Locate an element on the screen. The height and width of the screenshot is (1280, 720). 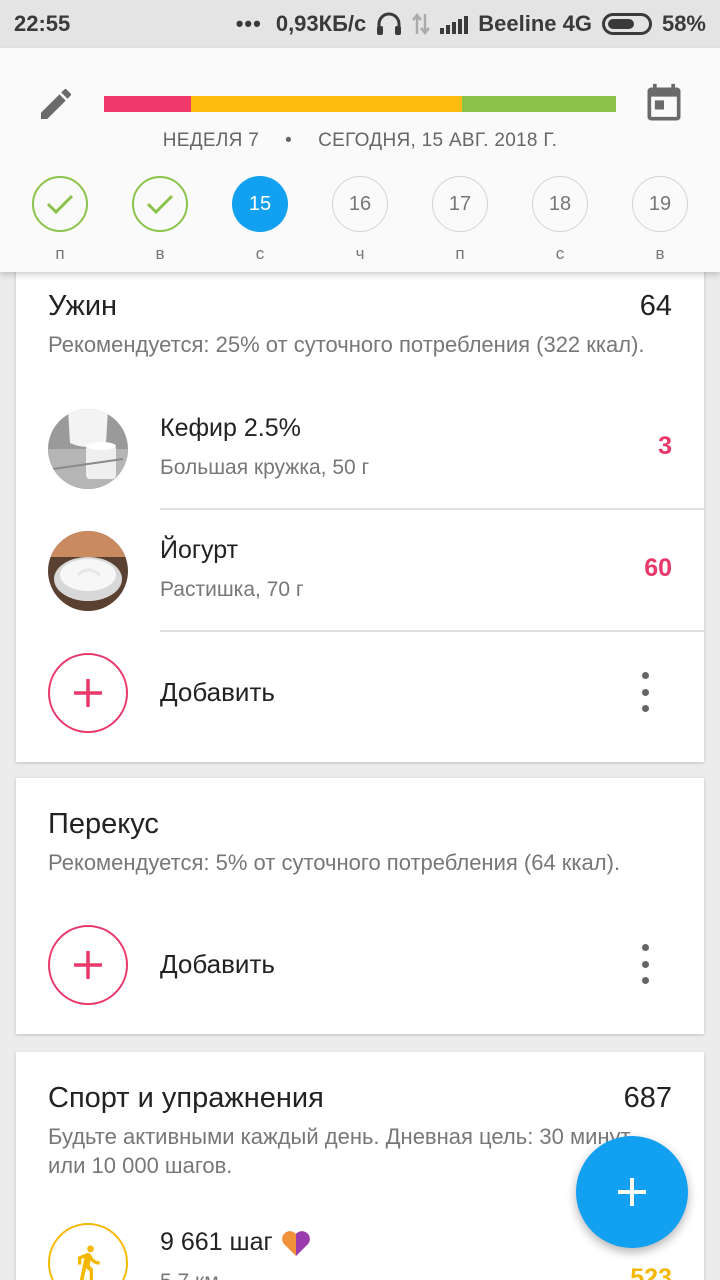
day-item: п is located at coordinates (60, 220).